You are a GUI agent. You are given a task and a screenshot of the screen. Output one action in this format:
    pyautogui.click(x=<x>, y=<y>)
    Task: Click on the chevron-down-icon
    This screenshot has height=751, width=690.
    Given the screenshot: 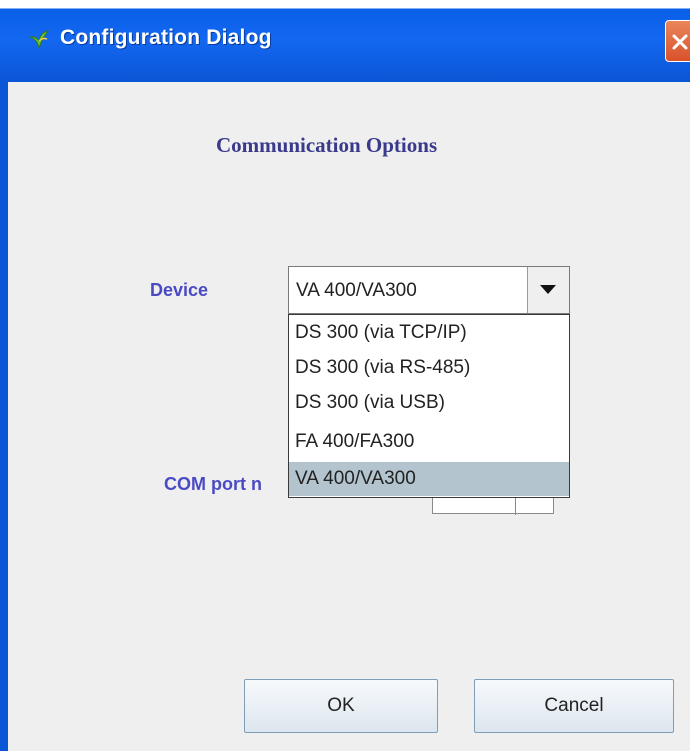 What is the action you would take?
    pyautogui.click(x=548, y=289)
    